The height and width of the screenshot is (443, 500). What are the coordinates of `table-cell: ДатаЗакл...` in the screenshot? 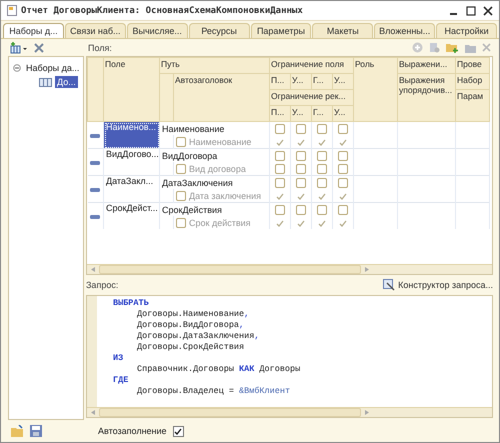 It's located at (132, 189).